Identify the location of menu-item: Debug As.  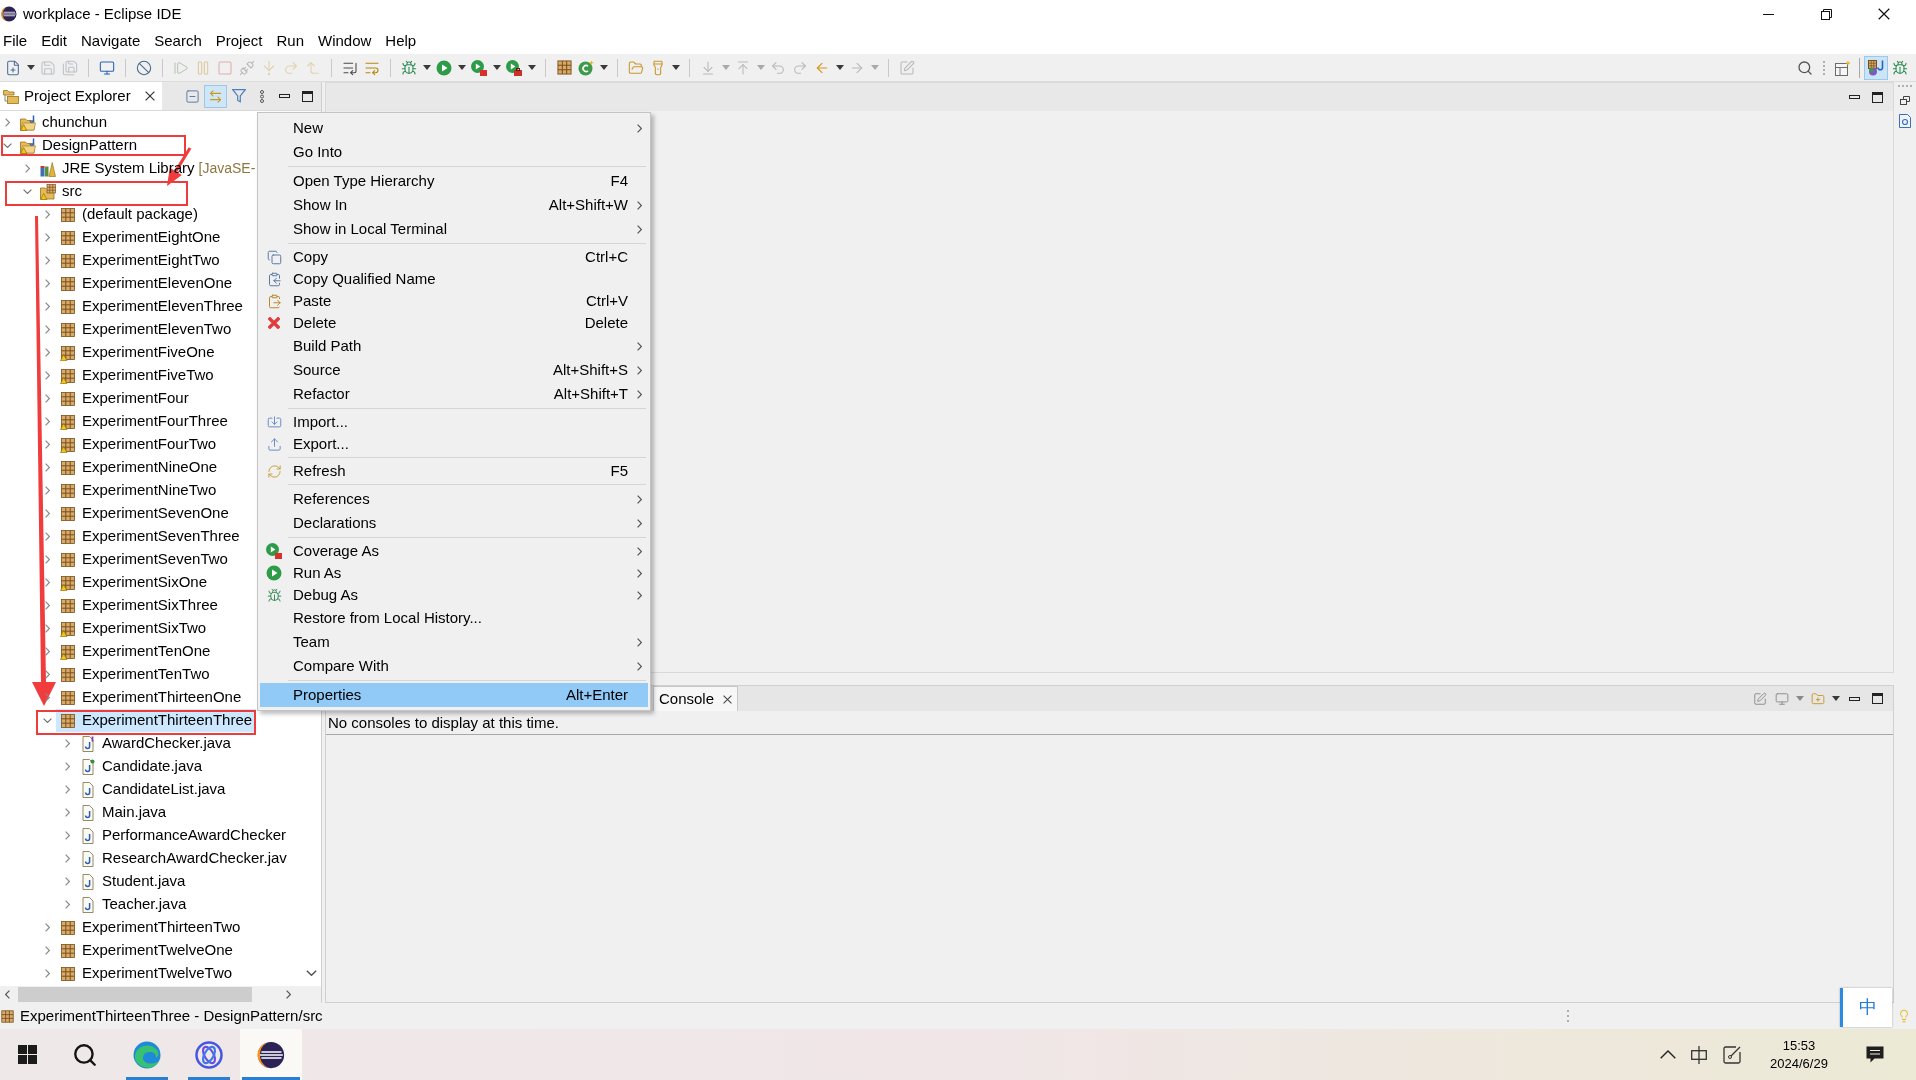
(454, 595).